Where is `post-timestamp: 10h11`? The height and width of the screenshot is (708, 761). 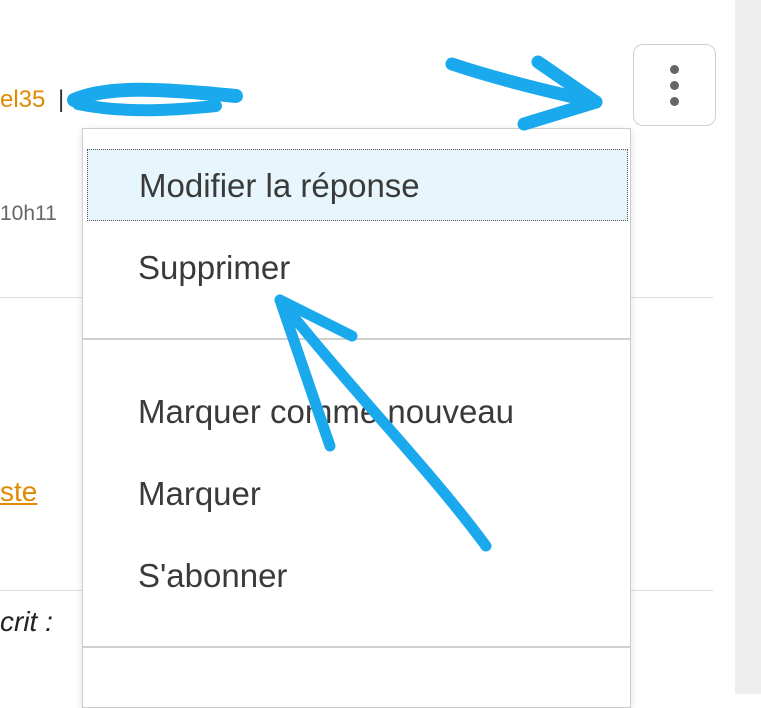 post-timestamp: 10h11 is located at coordinates (28, 213).